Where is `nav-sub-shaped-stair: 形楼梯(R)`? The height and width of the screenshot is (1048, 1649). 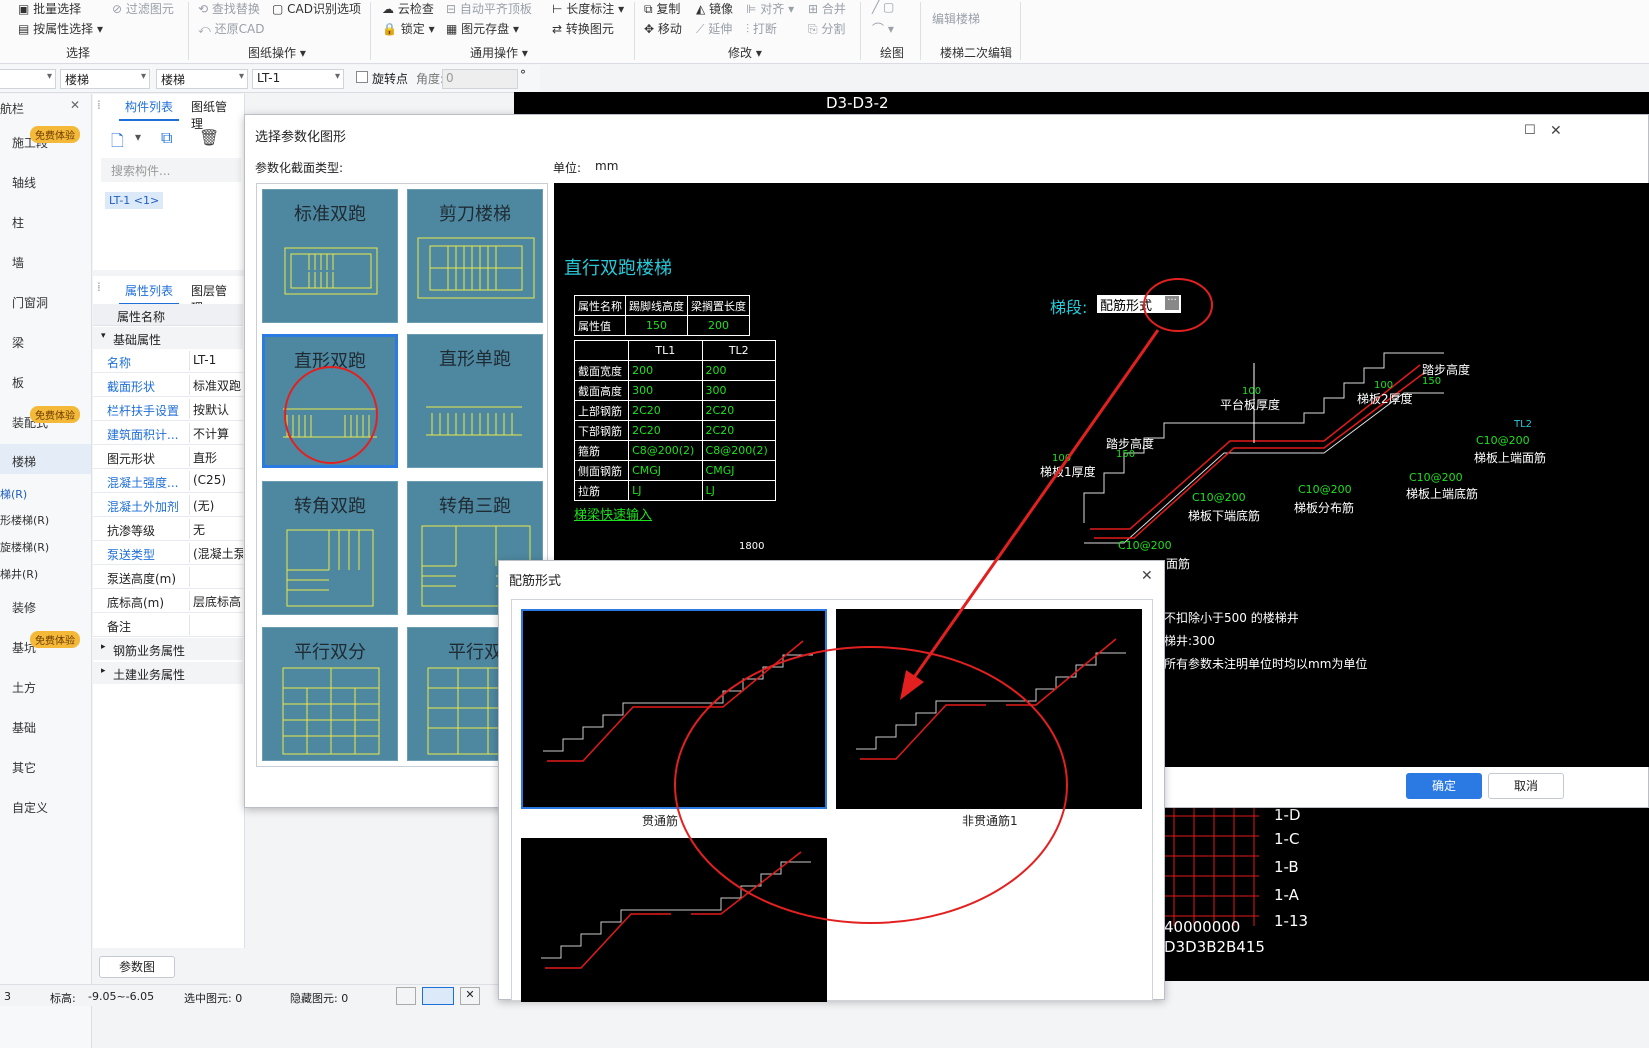
nav-sub-shaped-stair: 形楼梯(R) is located at coordinates (24, 520).